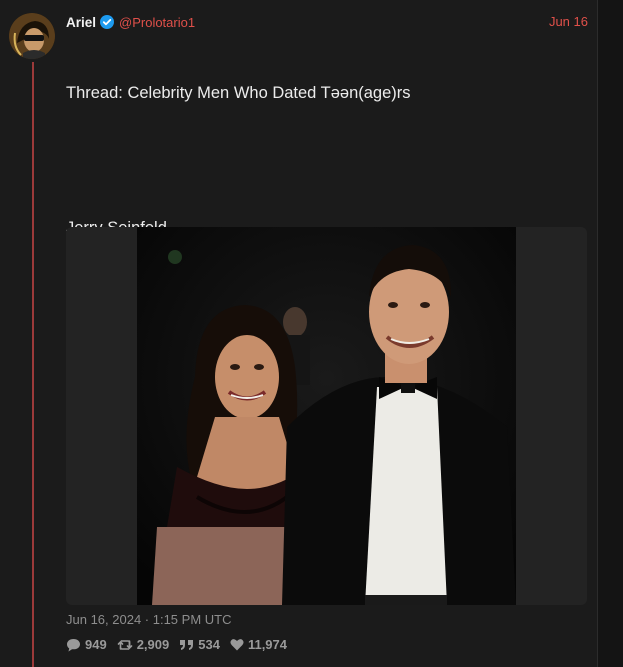  Describe the element at coordinates (81, 22) in the screenshot. I see `author-name: Ariel` at that location.